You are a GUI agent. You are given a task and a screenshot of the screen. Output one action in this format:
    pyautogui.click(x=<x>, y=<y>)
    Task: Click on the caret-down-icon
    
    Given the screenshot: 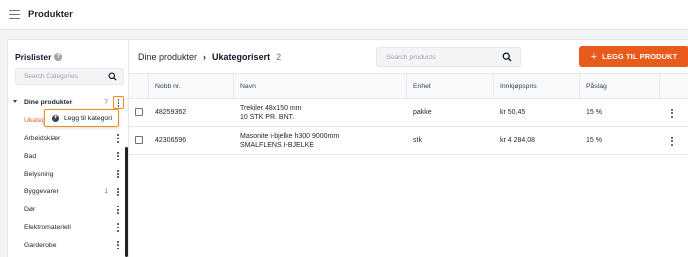 What is the action you would take?
    pyautogui.click(x=15, y=101)
    